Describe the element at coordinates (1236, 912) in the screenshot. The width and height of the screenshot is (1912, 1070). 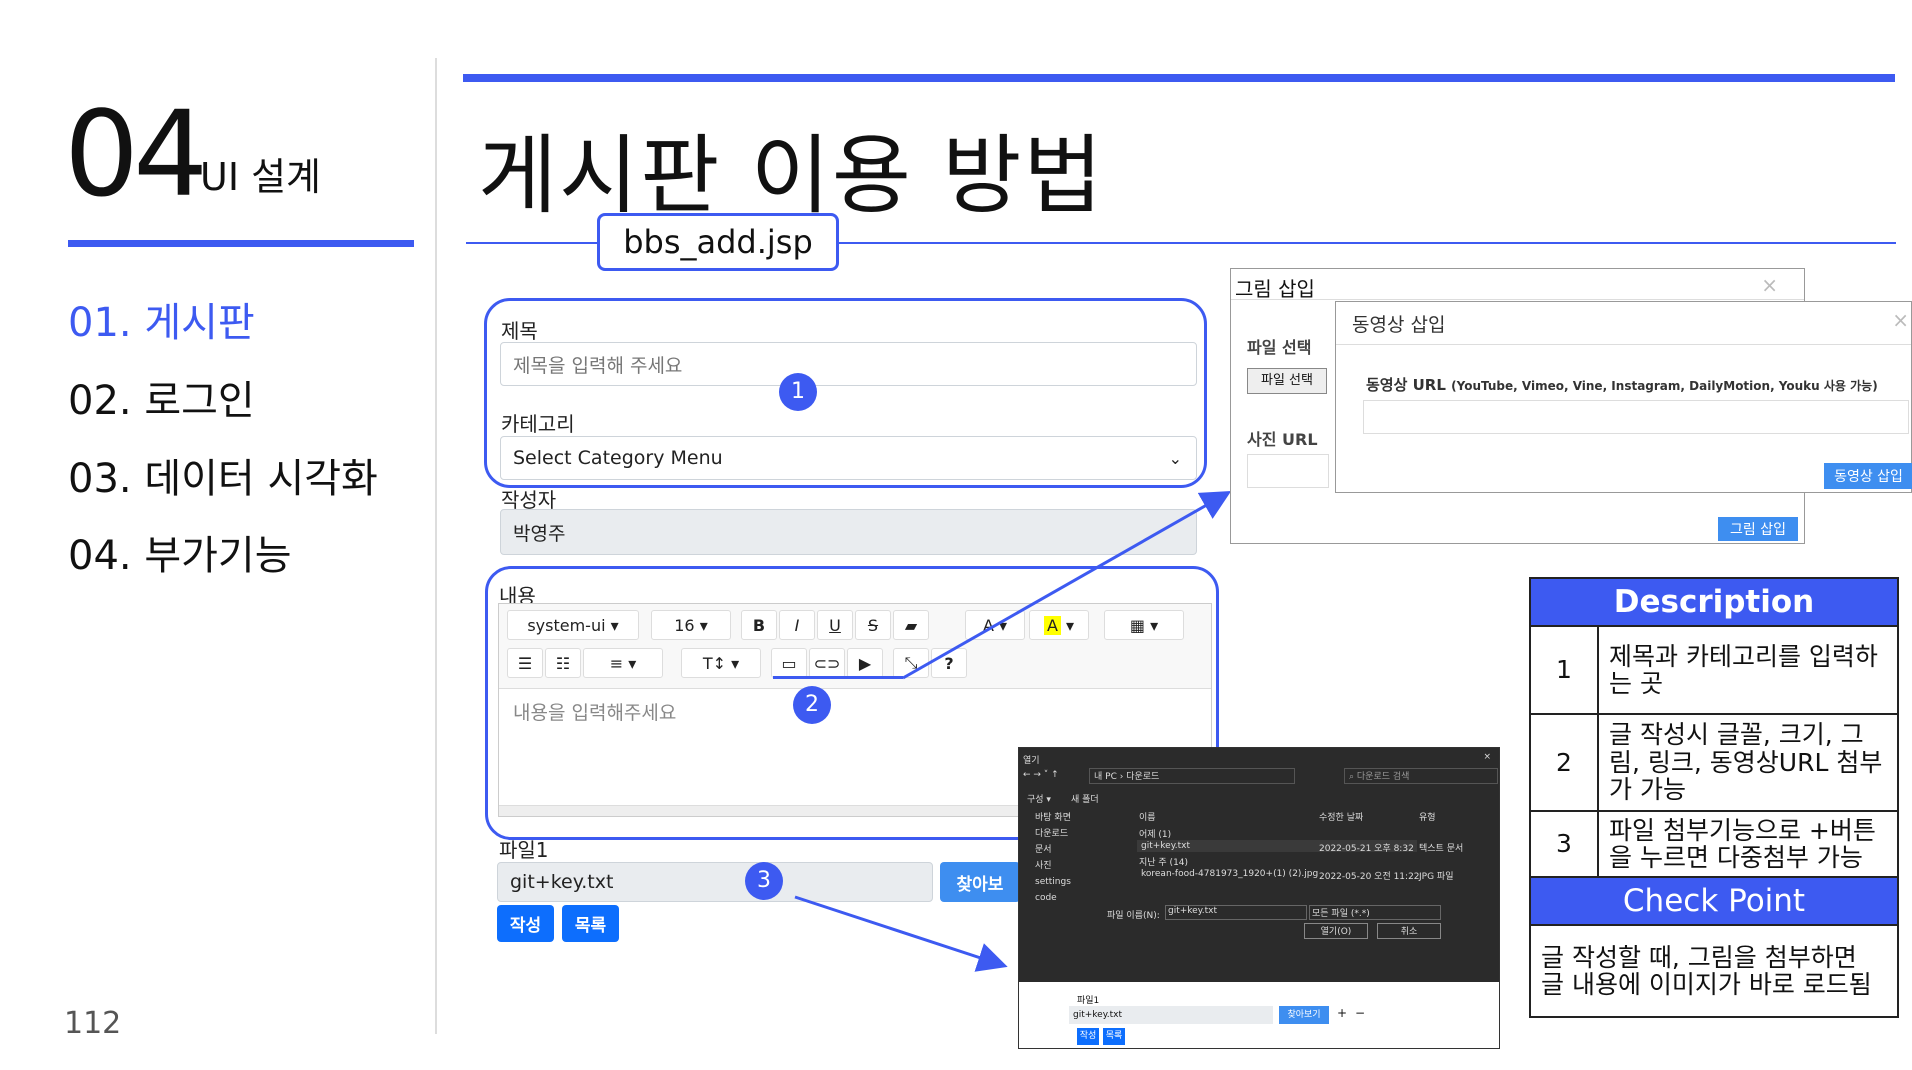
I see `filename-input: git+key.txt` at that location.